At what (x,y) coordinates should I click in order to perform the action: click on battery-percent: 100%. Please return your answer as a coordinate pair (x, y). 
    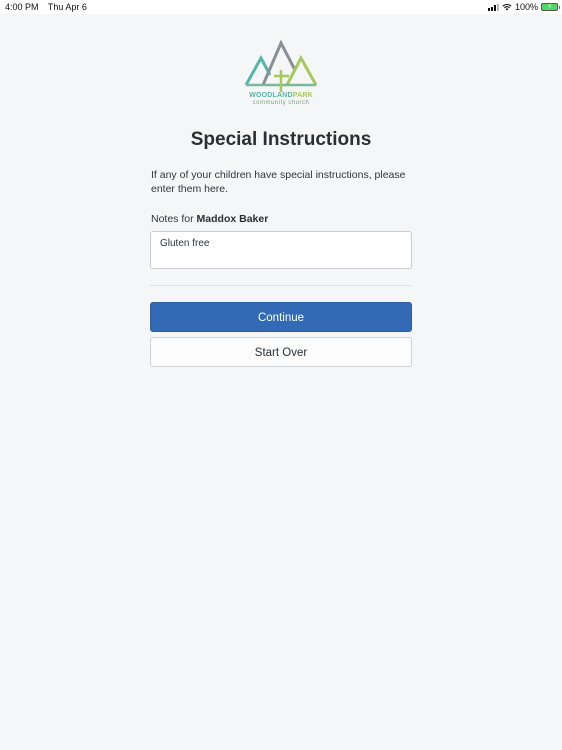
    Looking at the image, I should click on (526, 7).